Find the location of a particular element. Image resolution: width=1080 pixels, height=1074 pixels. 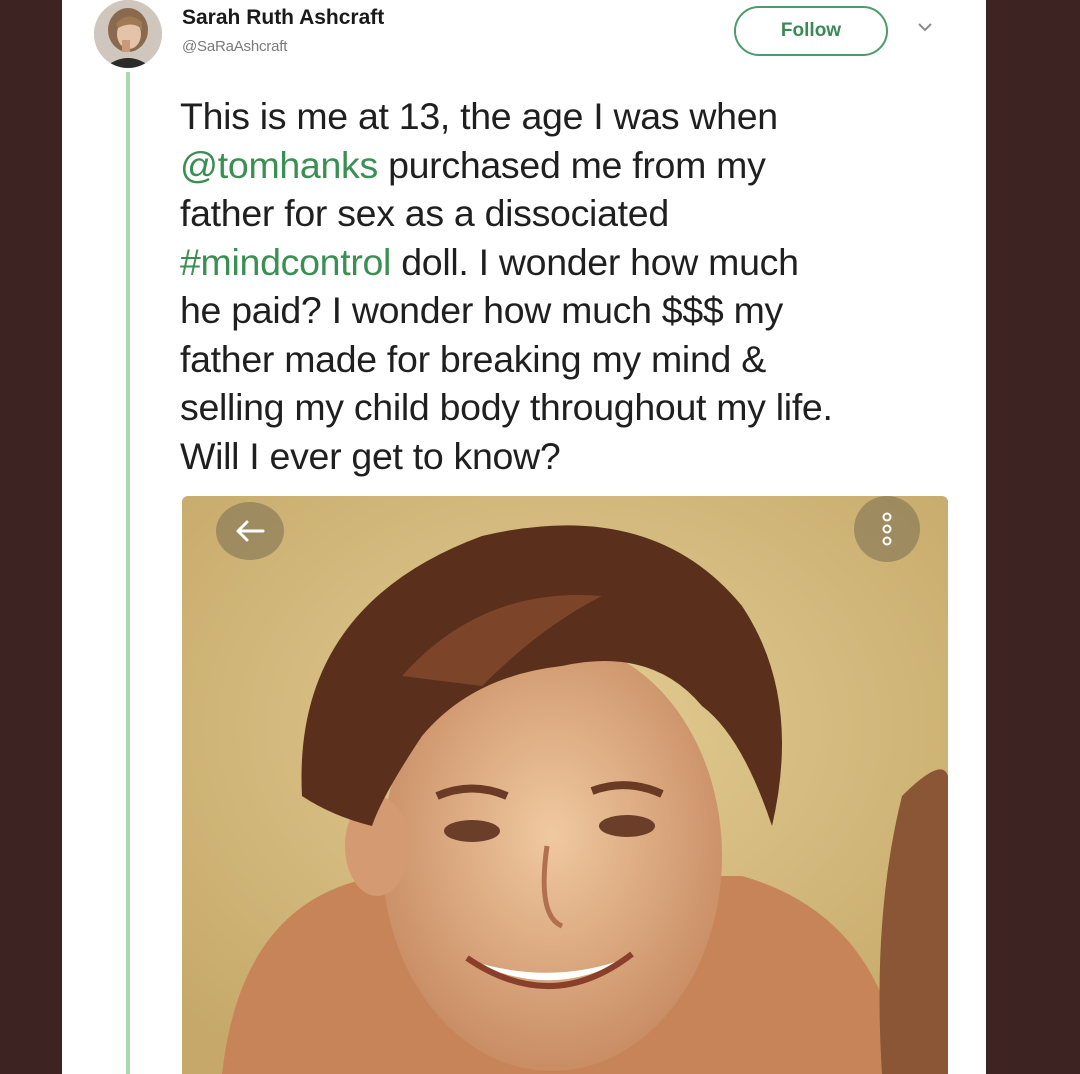

tweet-text-segment: doll. I wonder how much is located at coordinates (595, 261).